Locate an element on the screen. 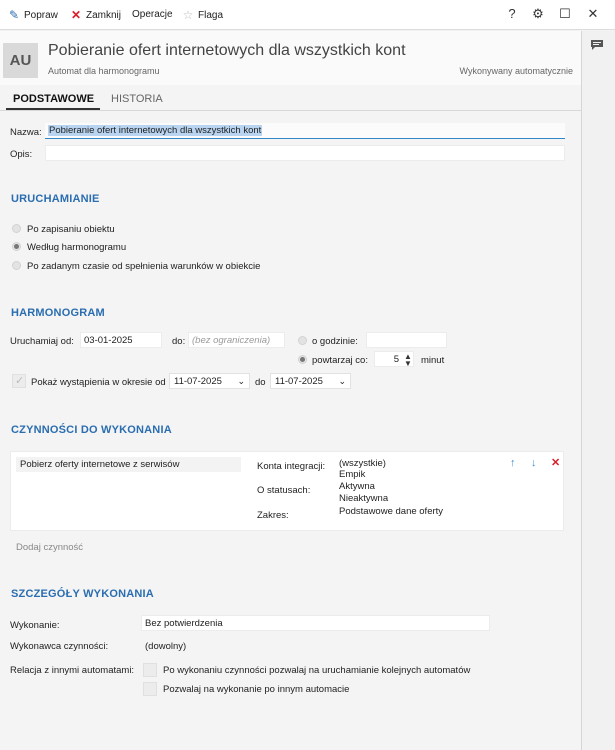 The image size is (615, 750). section-czynnosci: CZYNNOŚCI DO WYKONANIA is located at coordinates (91, 430).